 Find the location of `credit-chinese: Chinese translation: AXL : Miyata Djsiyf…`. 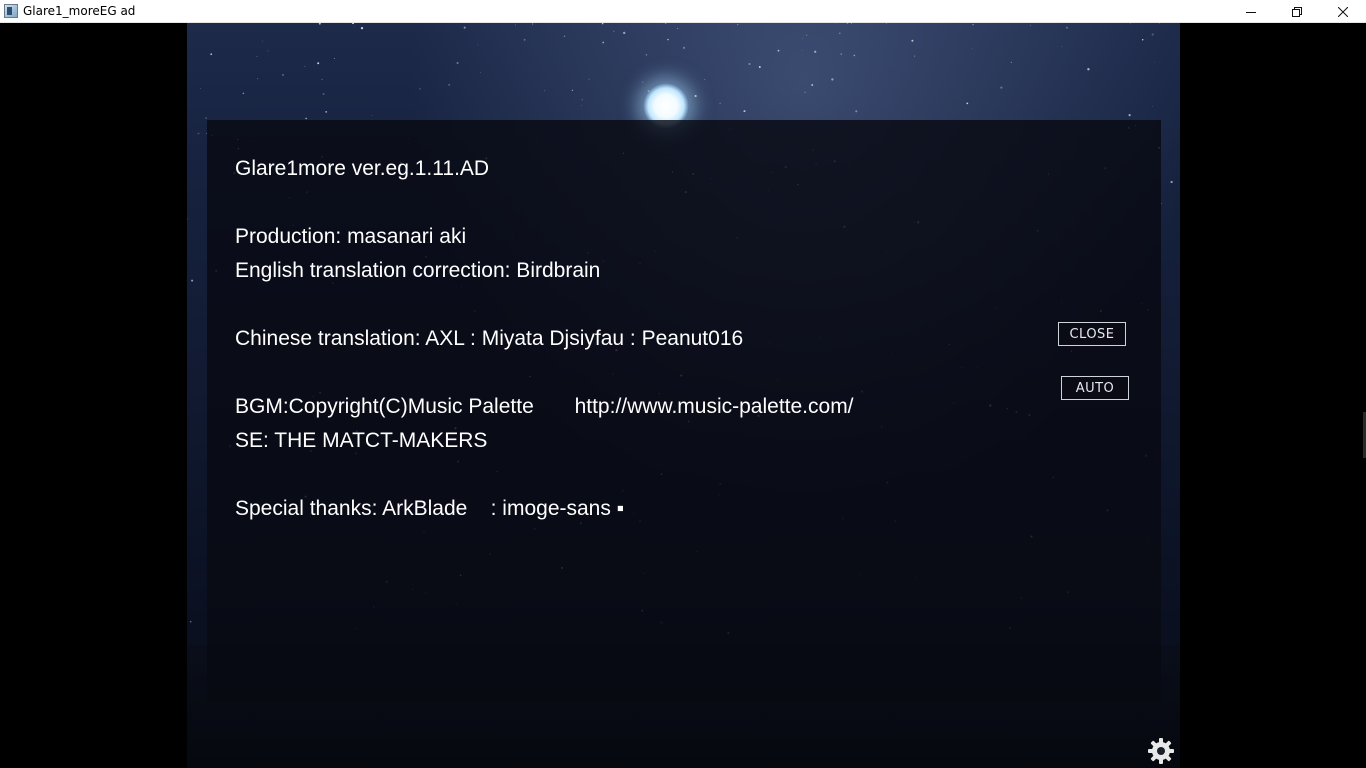

credit-chinese: Chinese translation: AXL : Miyata Djsiyf… is located at coordinates (489, 338).